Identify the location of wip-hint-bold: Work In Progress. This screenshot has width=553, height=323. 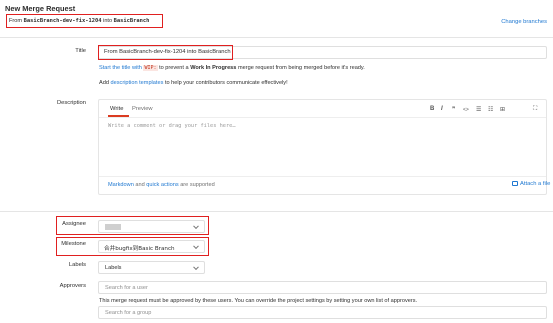
(213, 68).